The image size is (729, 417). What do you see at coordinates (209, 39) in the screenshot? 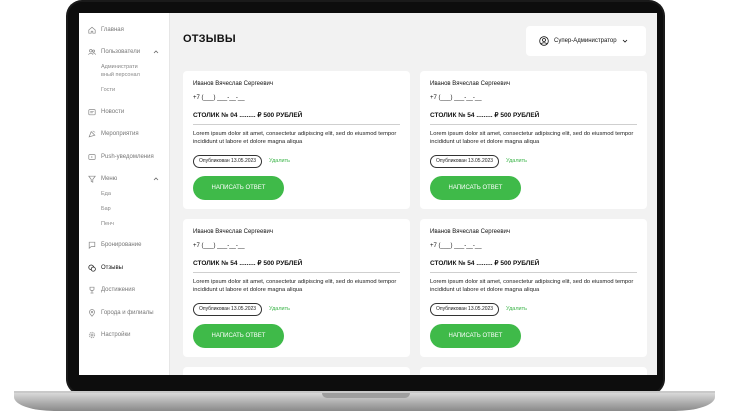
I see `page-title: ОТЗЫВЫ` at bounding box center [209, 39].